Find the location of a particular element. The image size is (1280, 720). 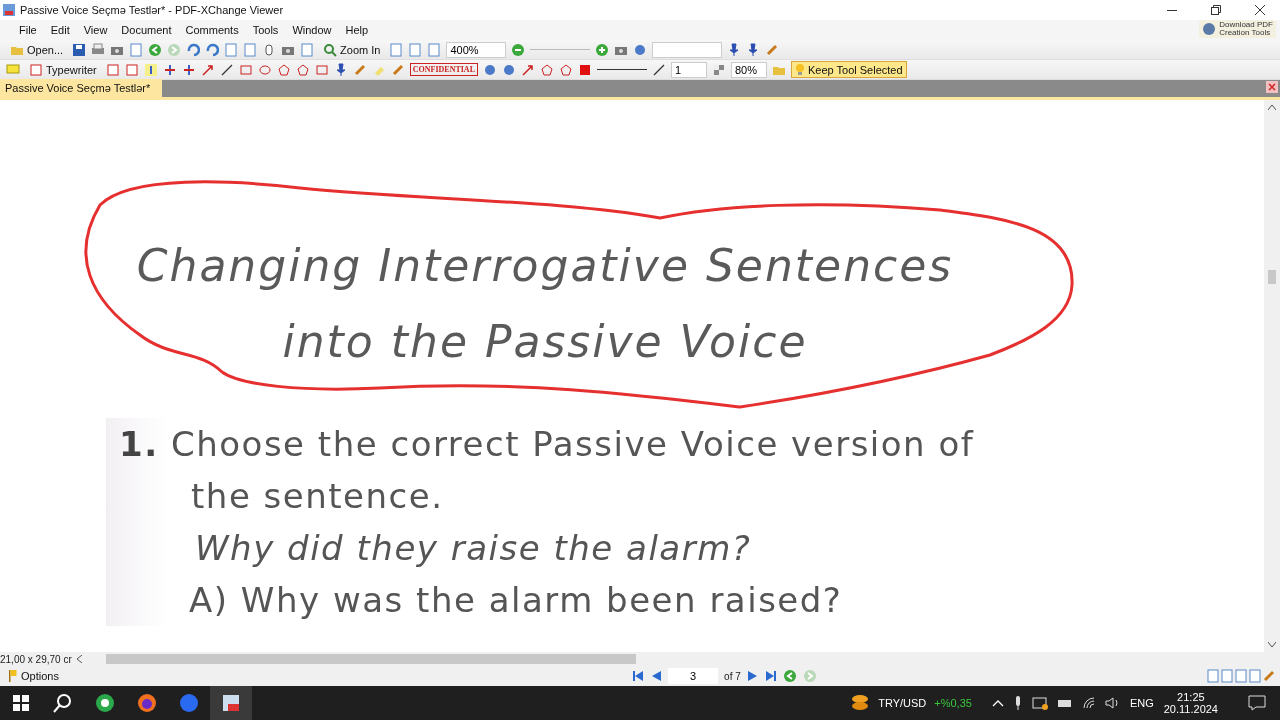

coins-icon is located at coordinates (860, 703).